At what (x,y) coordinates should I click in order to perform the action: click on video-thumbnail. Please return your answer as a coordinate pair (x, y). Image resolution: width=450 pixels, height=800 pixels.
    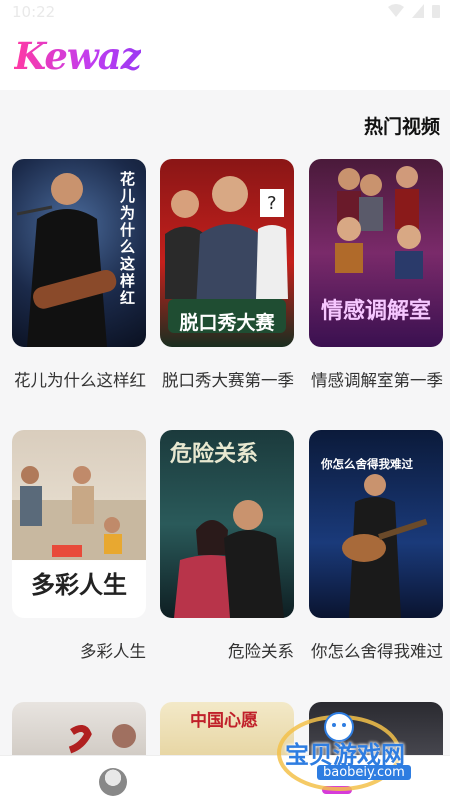
    Looking at the image, I should click on (79, 732).